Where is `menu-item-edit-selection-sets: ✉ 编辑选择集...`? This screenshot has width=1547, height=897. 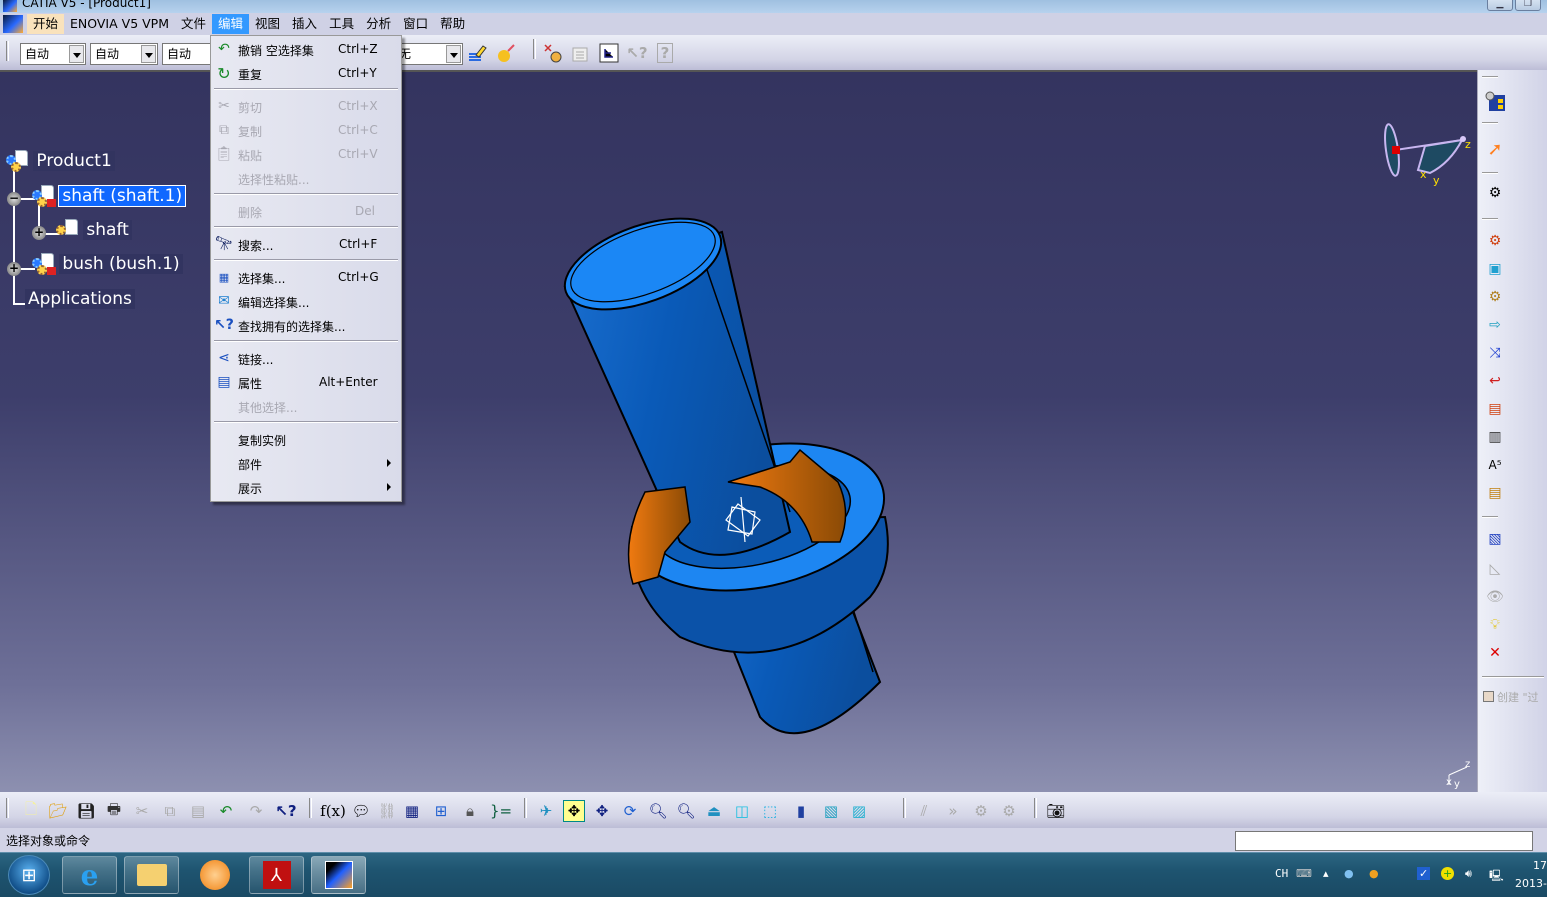
menu-item-edit-selection-sets: ✉ 编辑选择集... is located at coordinates (306, 301).